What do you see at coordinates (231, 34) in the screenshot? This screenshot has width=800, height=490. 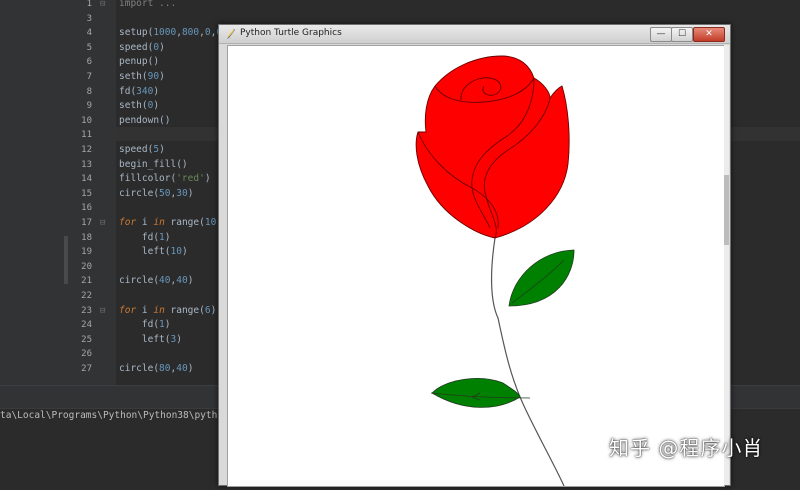 I see `feather-icon` at bounding box center [231, 34].